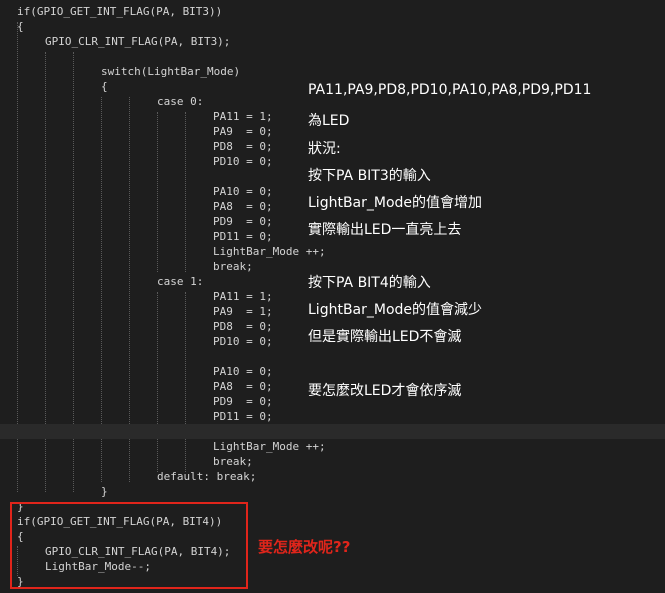  What do you see at coordinates (138, 41) in the screenshot?
I see `code-text: GPIO_CLR_INT_FLAG(PA, BIT3);` at bounding box center [138, 41].